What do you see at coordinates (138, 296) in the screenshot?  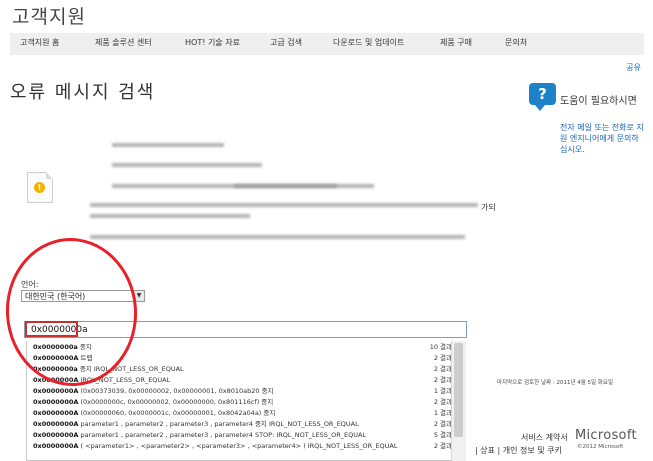 I see `chevron-down-icon: ▼` at bounding box center [138, 296].